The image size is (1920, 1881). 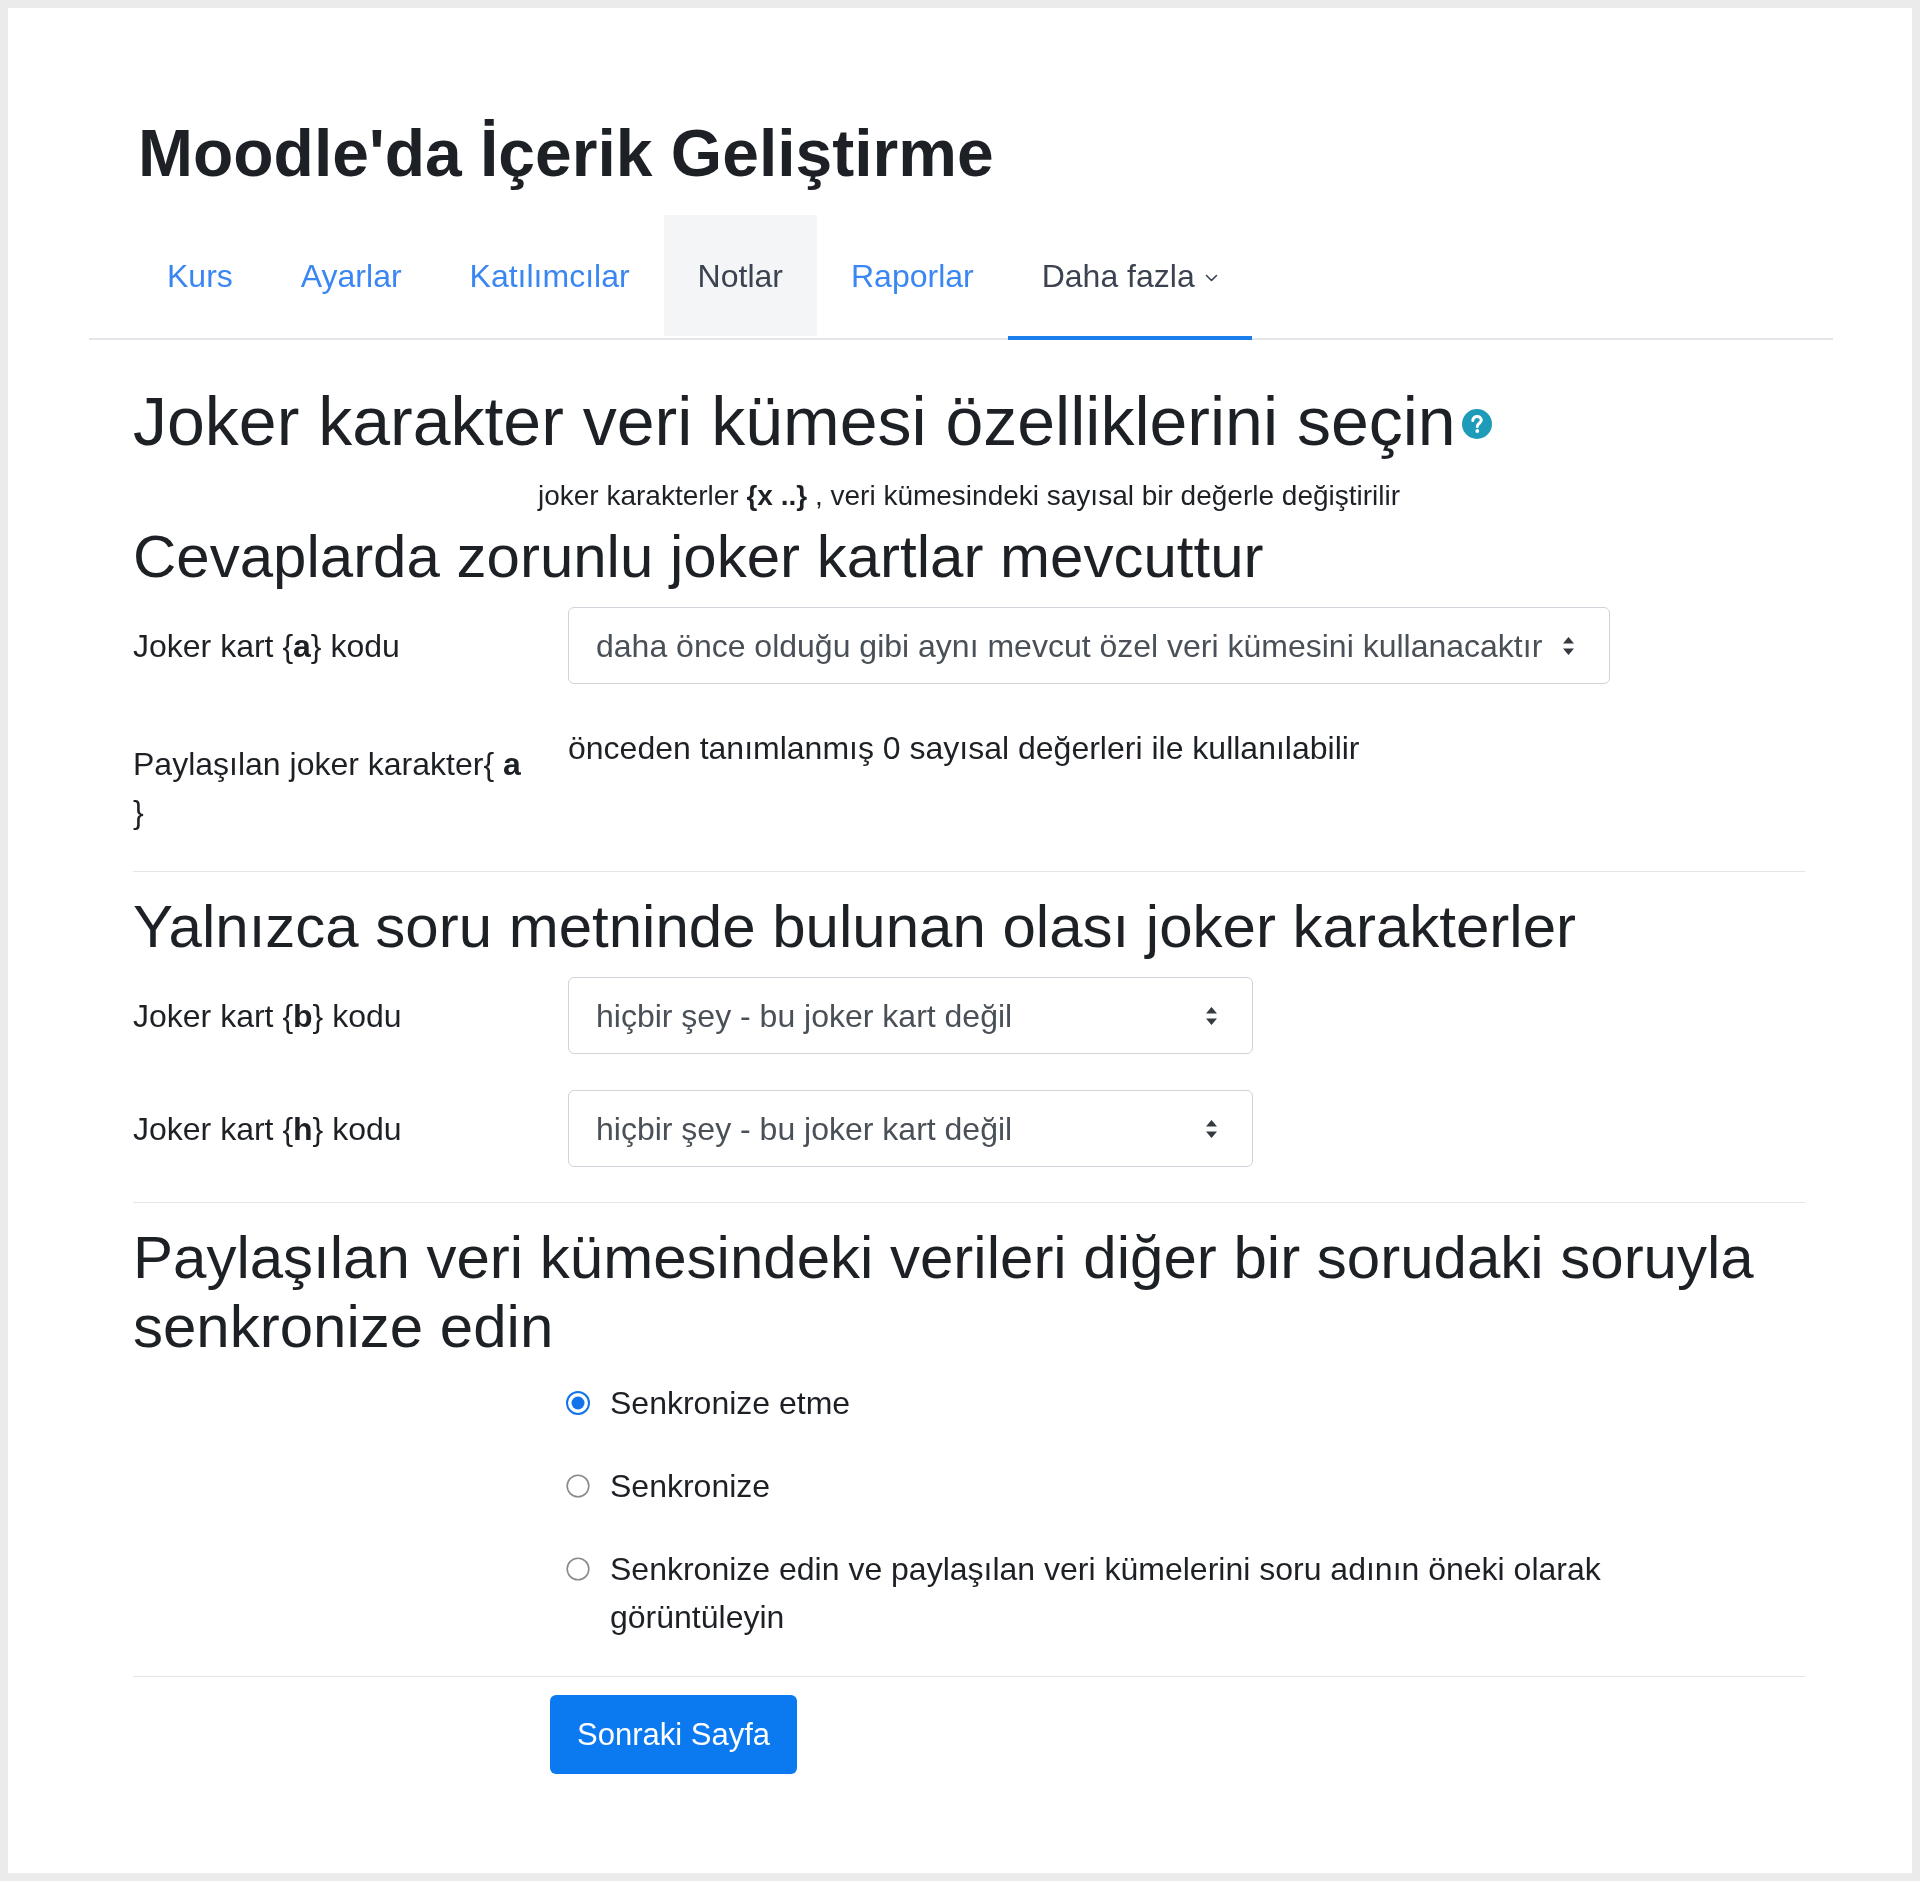 I want to click on radio-label: Senkronize, so click(x=690, y=1486).